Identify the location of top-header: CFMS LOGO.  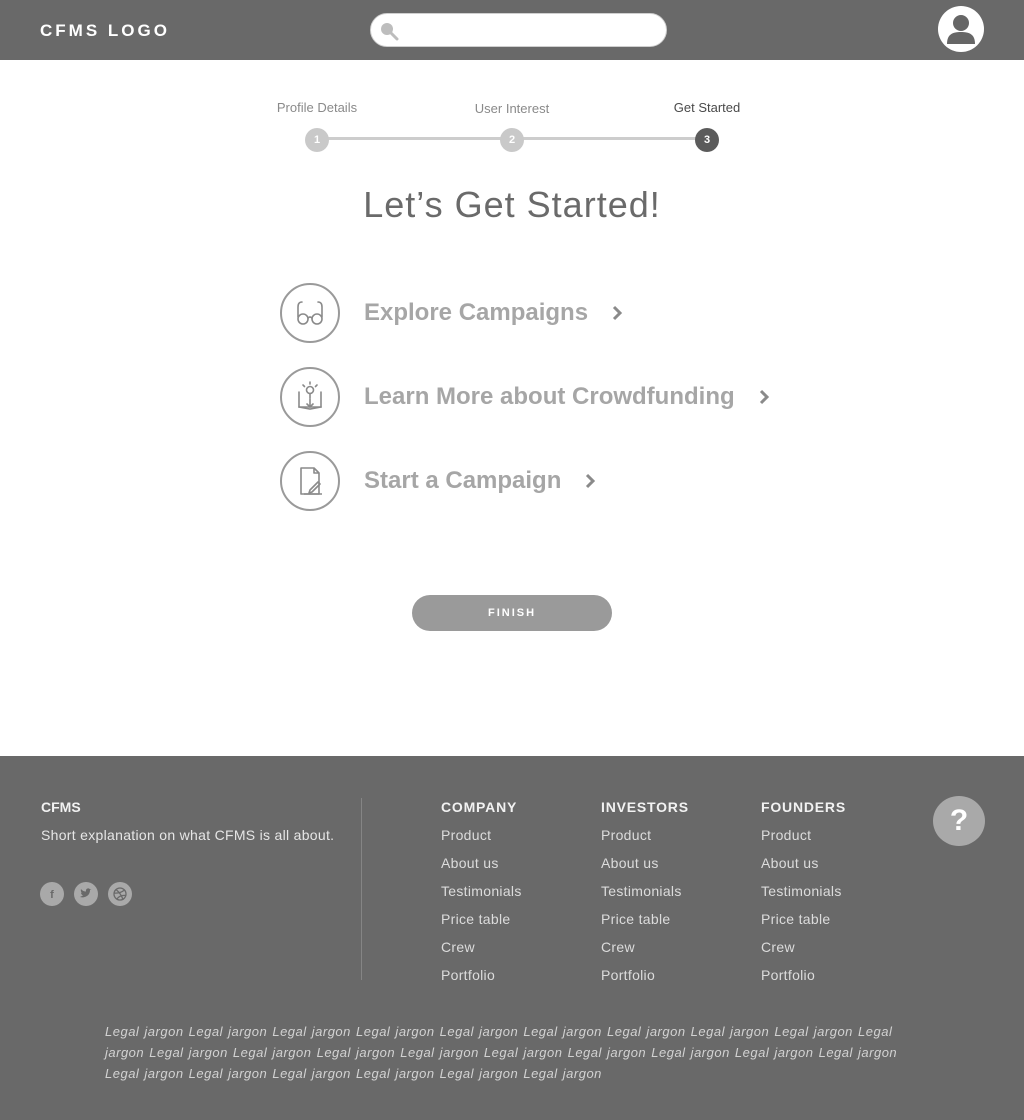
(512, 30).